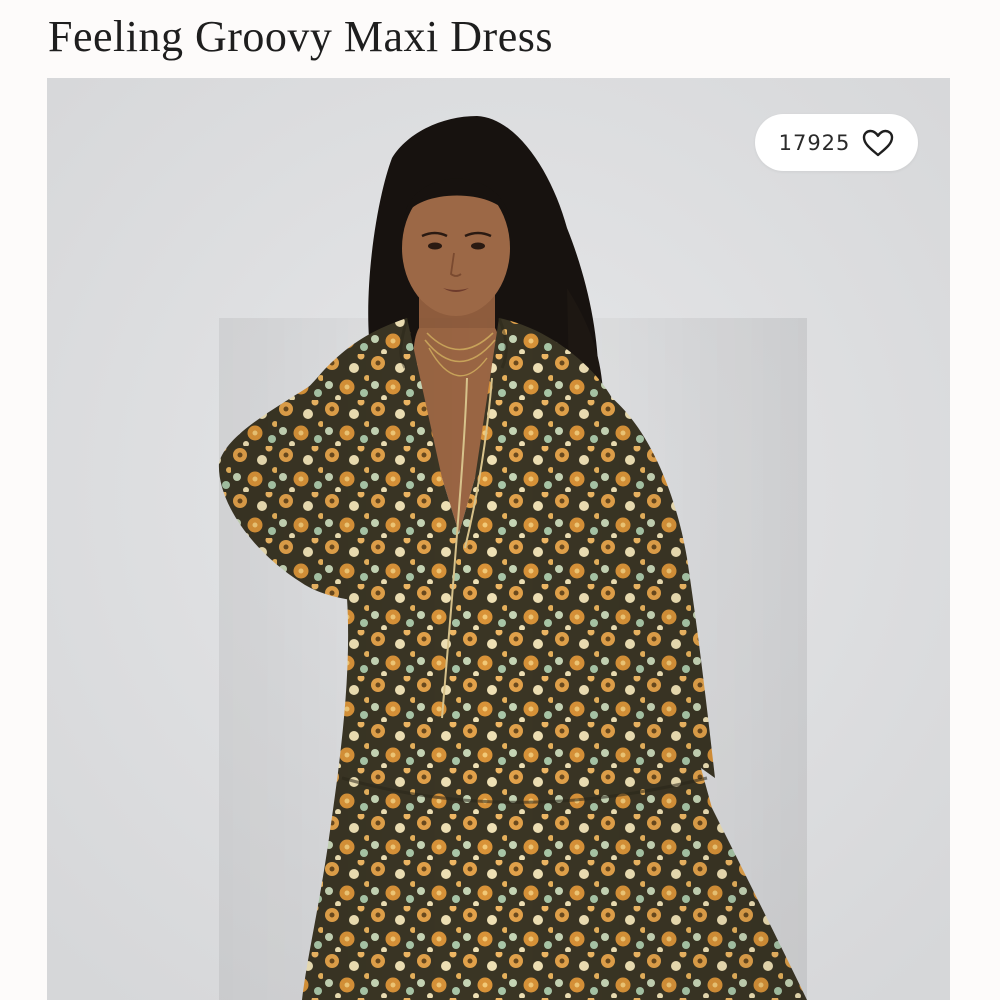 Image resolution: width=1000 pixels, height=1000 pixels. I want to click on favorite-button: 17925, so click(836, 142).